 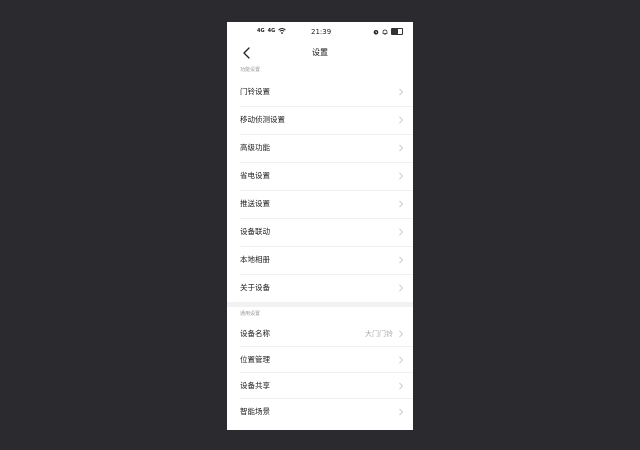 I want to click on section-gap, so click(x=320, y=304).